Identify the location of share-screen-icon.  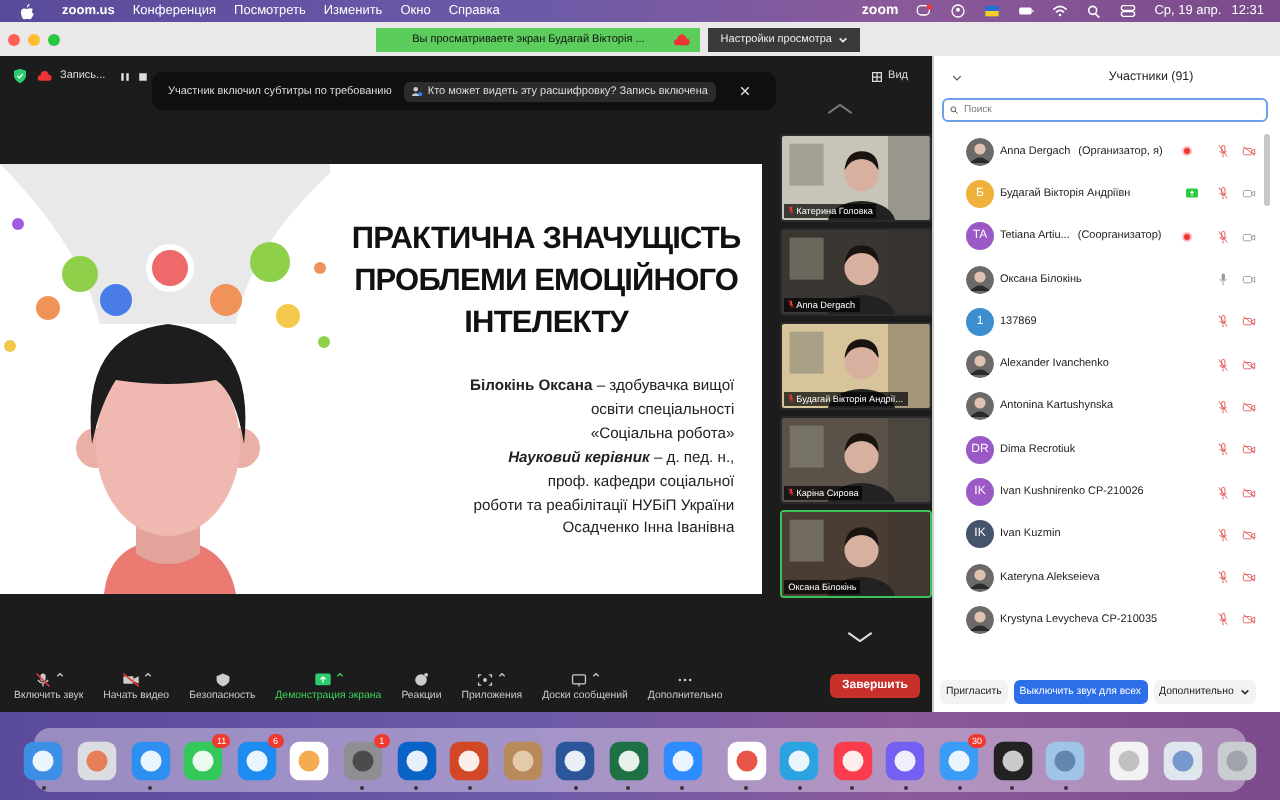
(322, 679).